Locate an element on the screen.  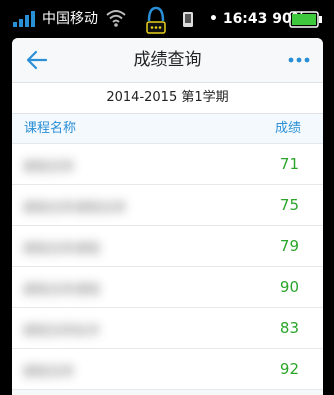
navigation-bar: 成绩查询 is located at coordinates (167, 60).